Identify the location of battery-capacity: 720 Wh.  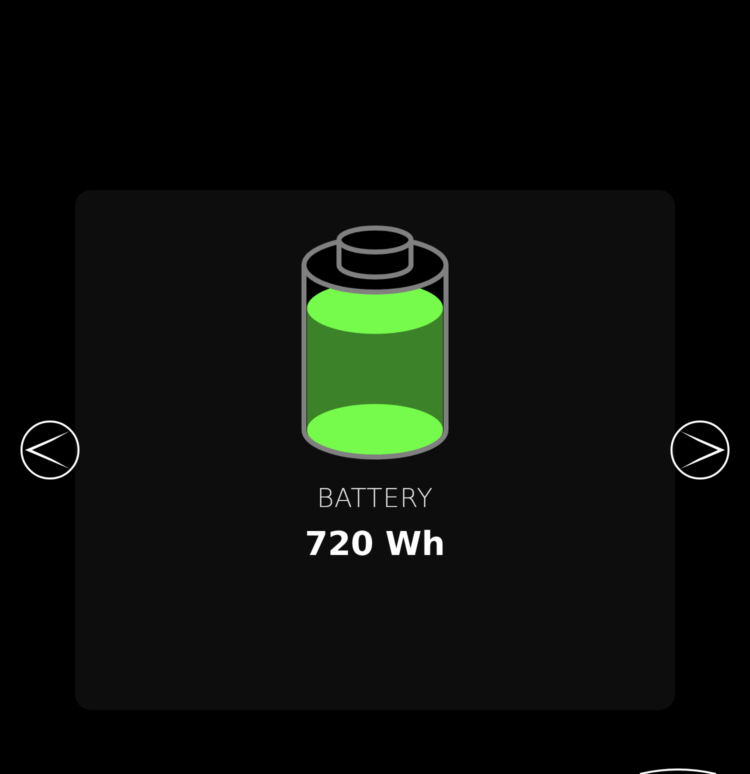
(375, 543).